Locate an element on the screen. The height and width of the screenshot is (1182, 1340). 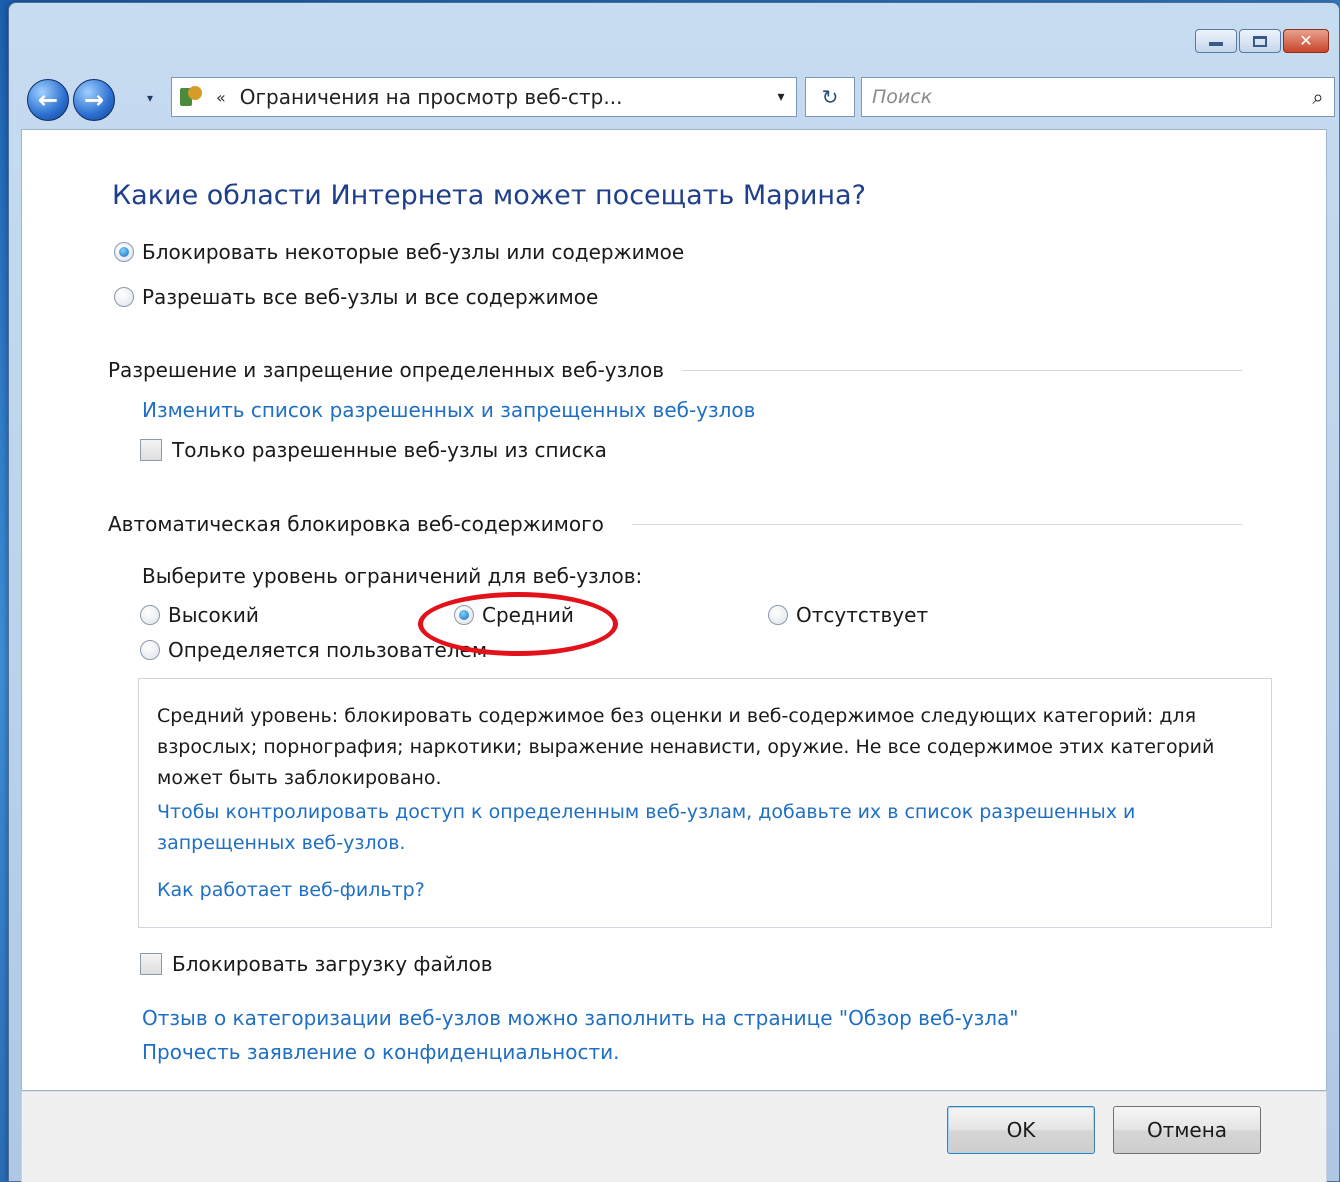
maximize-button is located at coordinates (1260, 41).